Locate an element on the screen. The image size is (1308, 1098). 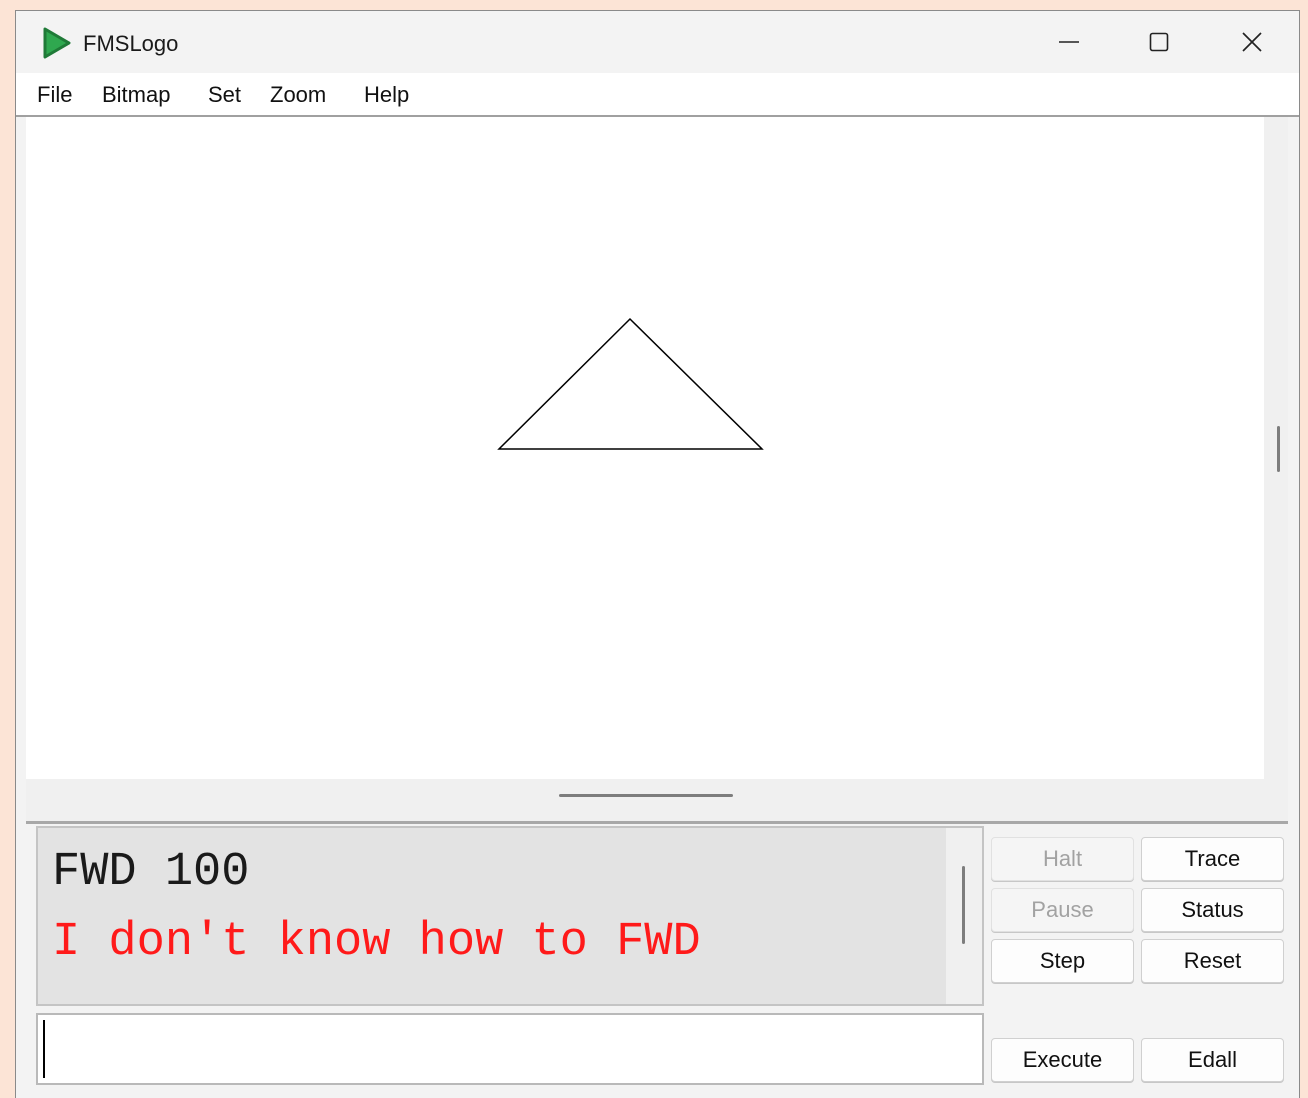
maximize-icon is located at coordinates (1159, 42).